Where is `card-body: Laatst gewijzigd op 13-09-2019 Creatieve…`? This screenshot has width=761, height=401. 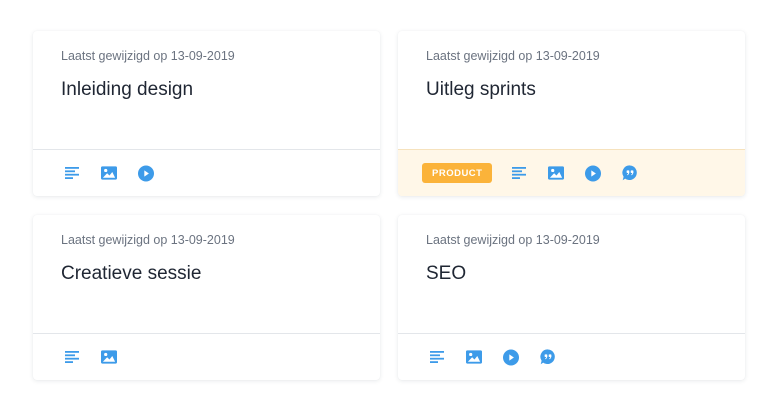
card-body: Laatst gewijzigd op 13-09-2019 Creatieve… is located at coordinates (206, 274).